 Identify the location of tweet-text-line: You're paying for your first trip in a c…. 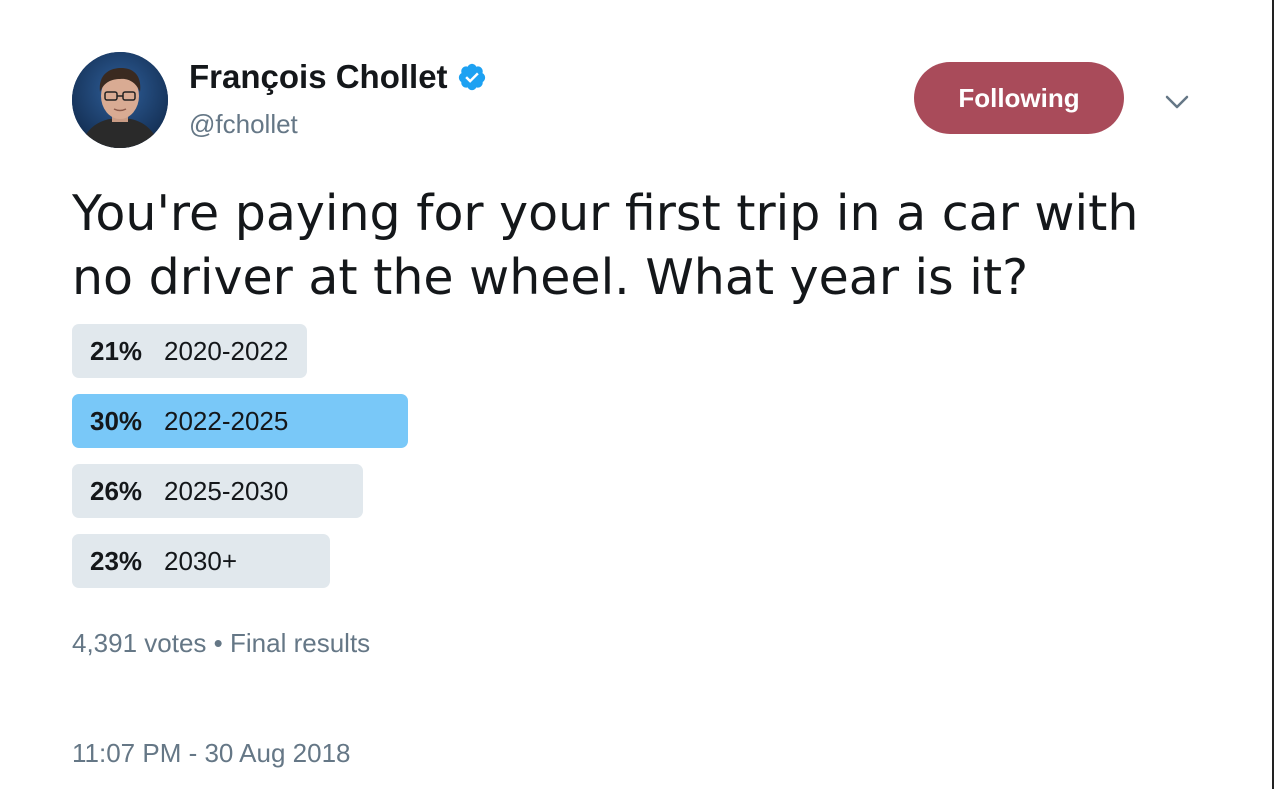
(605, 213).